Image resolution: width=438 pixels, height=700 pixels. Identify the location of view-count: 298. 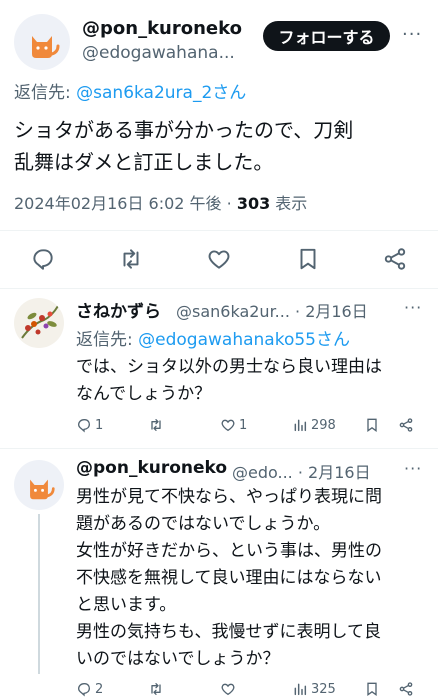
(323, 425).